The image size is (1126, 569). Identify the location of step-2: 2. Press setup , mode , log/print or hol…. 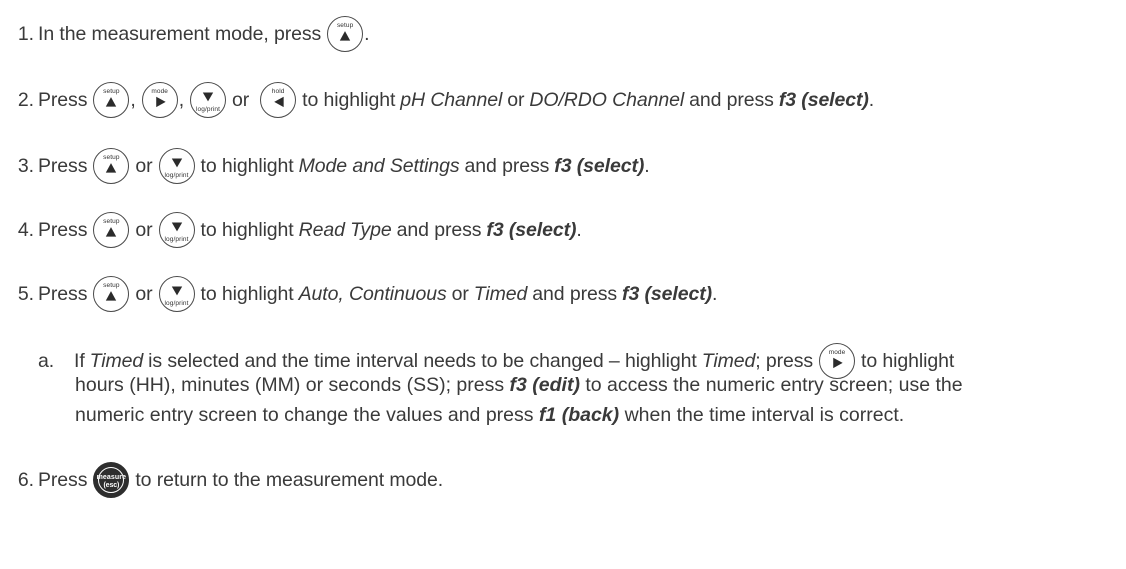
(437, 100).